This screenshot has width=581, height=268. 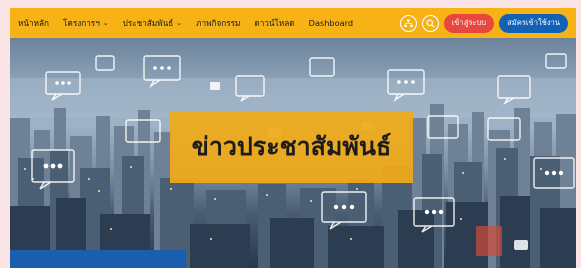 I want to click on nav-item-projects: โครงการฯ ⌄, so click(x=86, y=23).